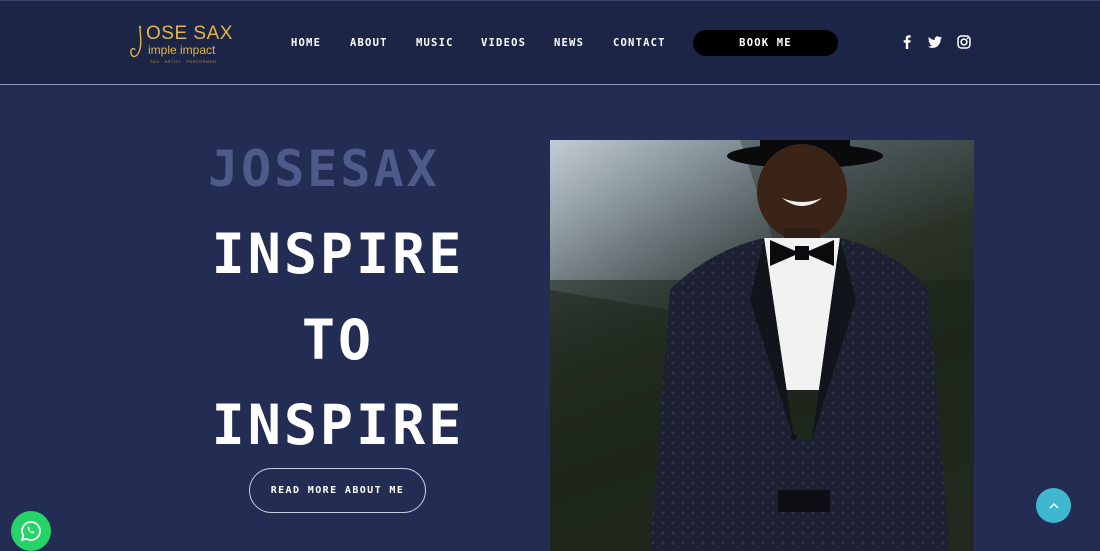 The width and height of the screenshot is (1100, 551). What do you see at coordinates (189, 33) in the screenshot?
I see `logo-title: OSE SAX` at bounding box center [189, 33].